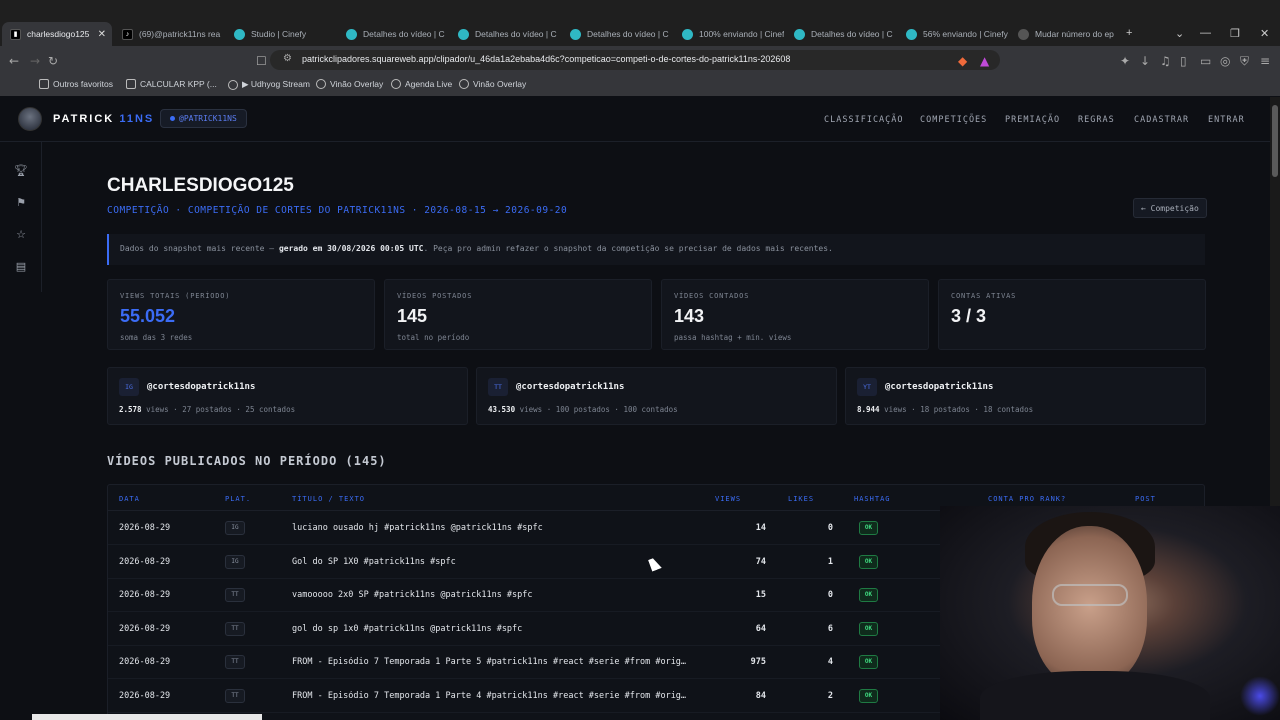 The image size is (1280, 720). I want to click on tab: 100% enviando | Cinef, so click(729, 34).